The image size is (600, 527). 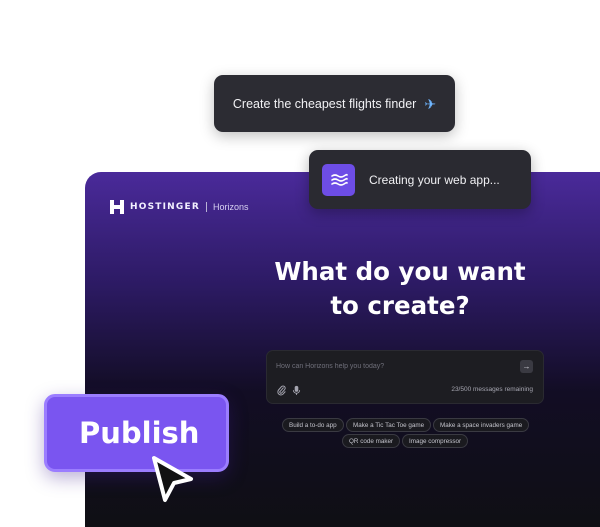 What do you see at coordinates (405, 377) in the screenshot?
I see `prompt-box: → 23/500 messages remaining` at bounding box center [405, 377].